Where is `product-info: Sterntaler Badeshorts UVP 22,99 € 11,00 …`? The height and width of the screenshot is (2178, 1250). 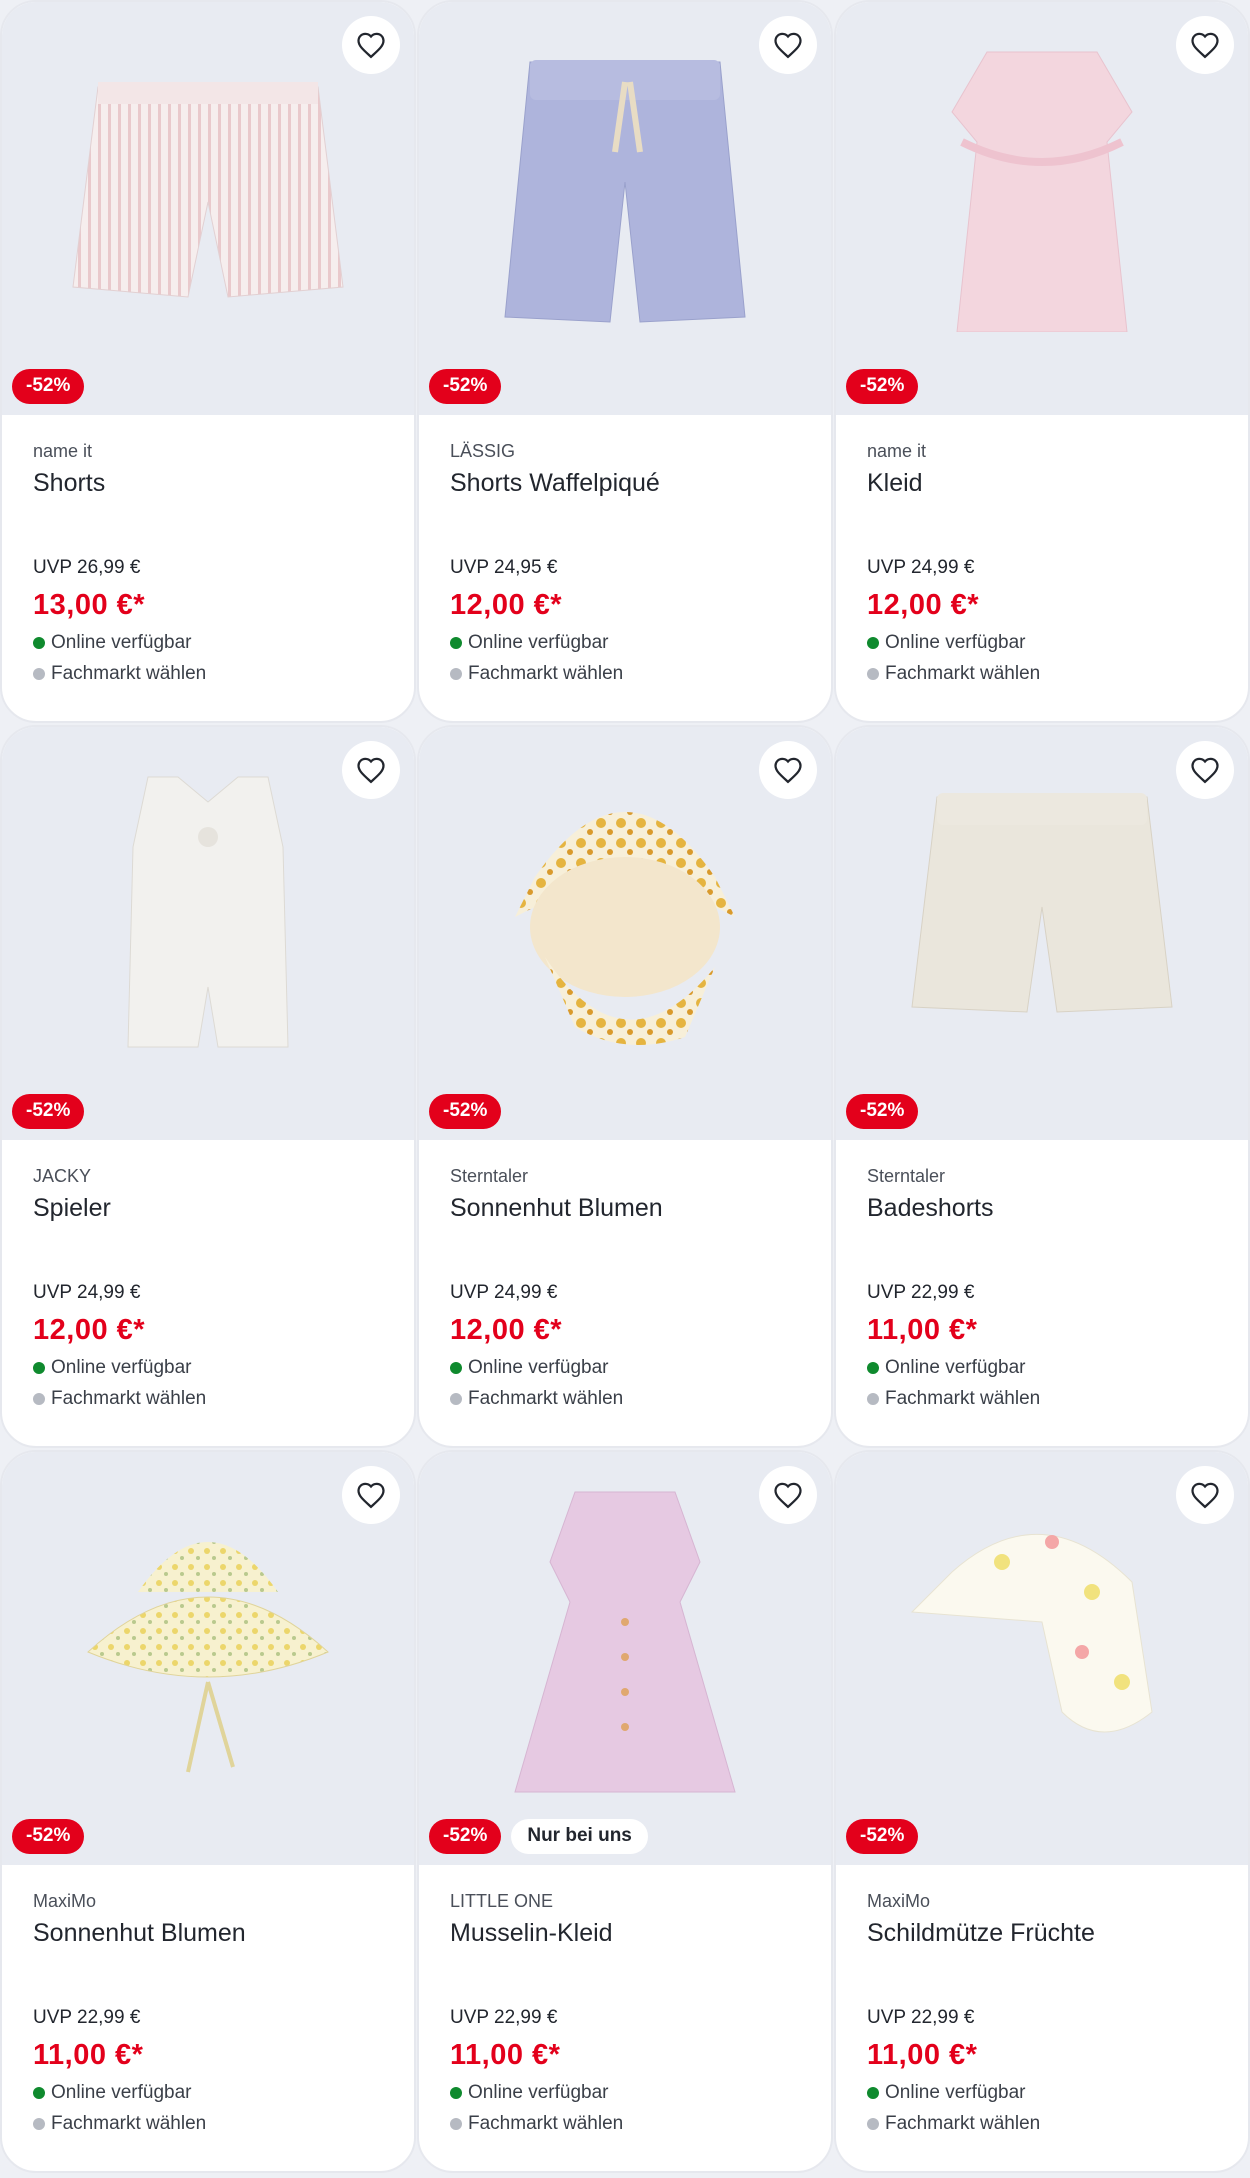 product-info: Sterntaler Badeshorts UVP 22,99 € 11,00 … is located at coordinates (1042, 1275).